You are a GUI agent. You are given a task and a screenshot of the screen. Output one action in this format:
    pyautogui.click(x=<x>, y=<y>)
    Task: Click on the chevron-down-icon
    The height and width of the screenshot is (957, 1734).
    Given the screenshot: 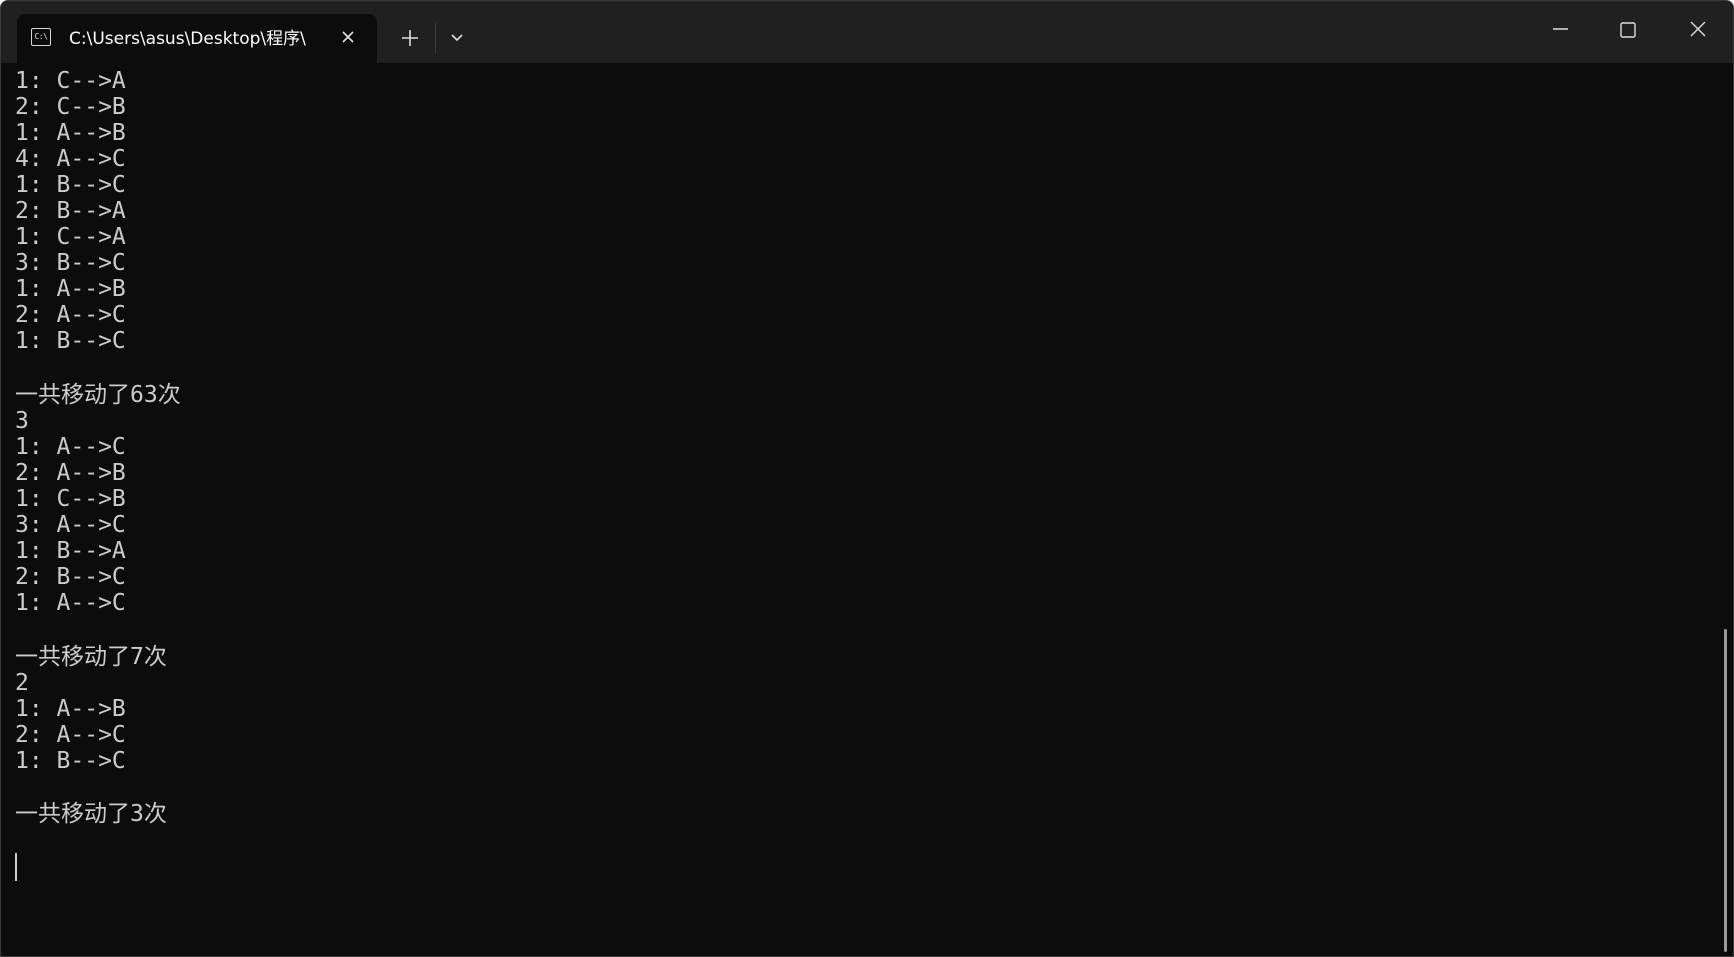 What is the action you would take?
    pyautogui.click(x=457, y=38)
    